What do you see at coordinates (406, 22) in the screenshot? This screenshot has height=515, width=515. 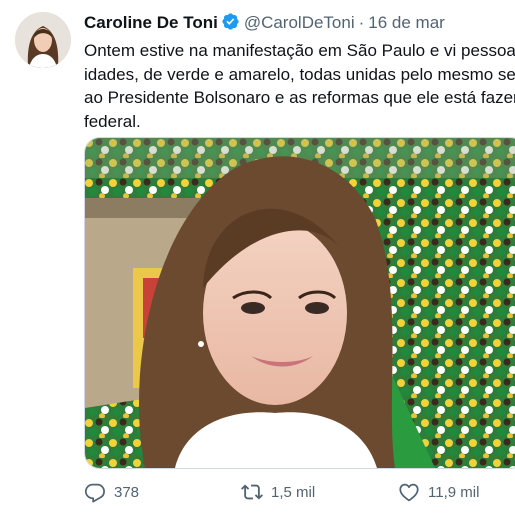 I see `tweet-date: 16 de mar` at bounding box center [406, 22].